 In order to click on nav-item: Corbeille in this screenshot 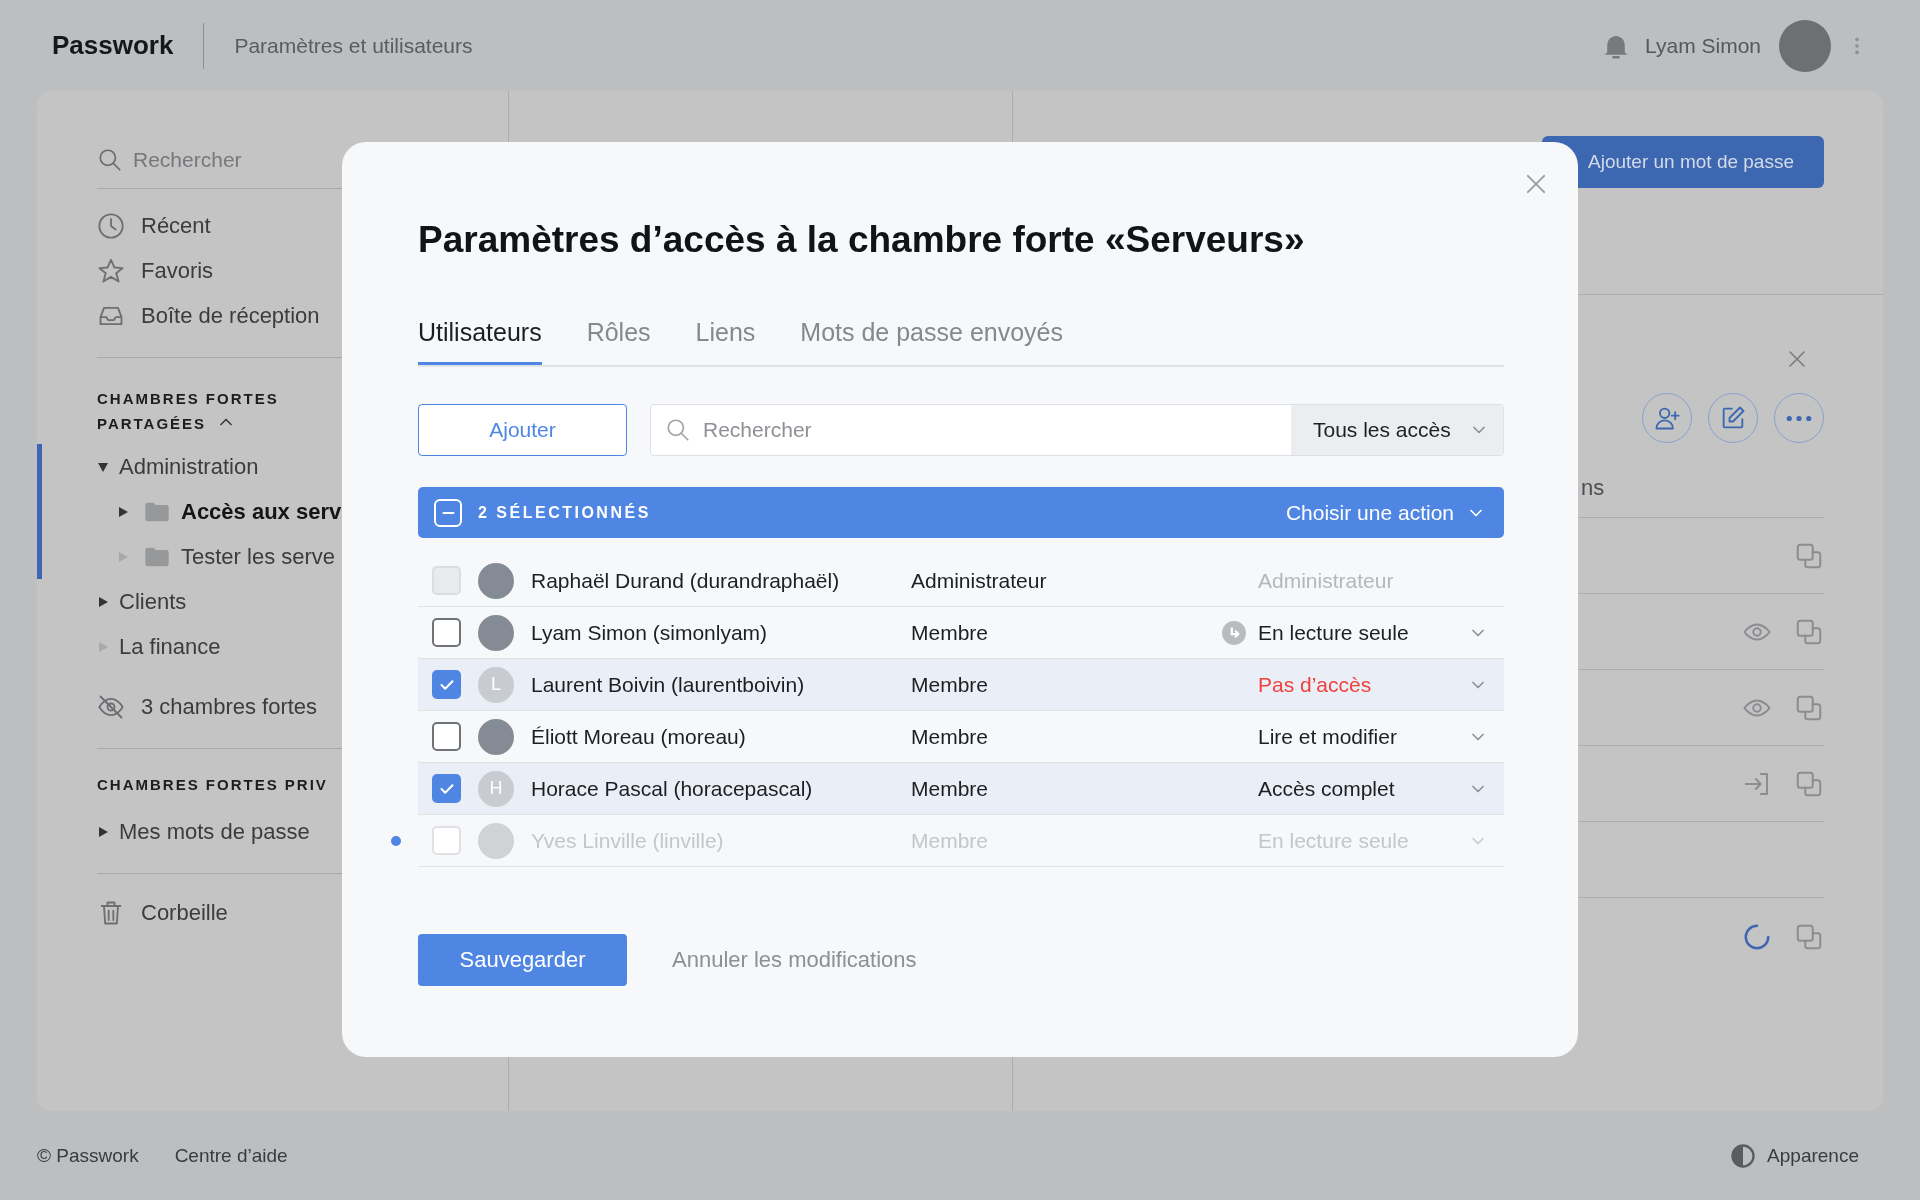, I will do `click(184, 912)`.